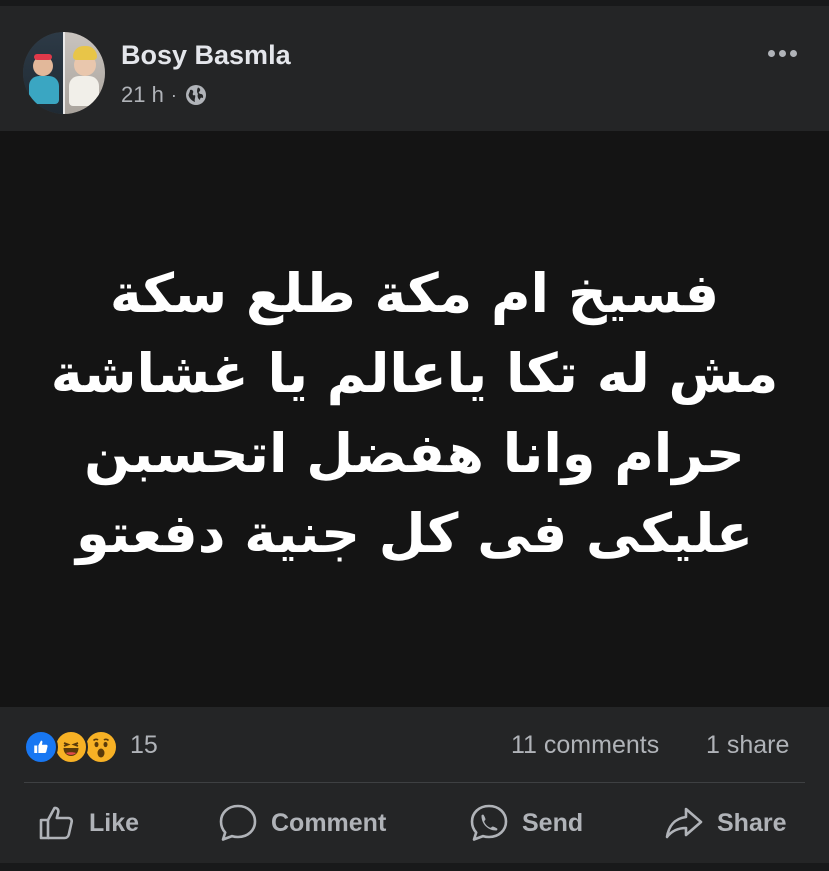 The width and height of the screenshot is (829, 871). What do you see at coordinates (196, 95) in the screenshot?
I see `globe-icon` at bounding box center [196, 95].